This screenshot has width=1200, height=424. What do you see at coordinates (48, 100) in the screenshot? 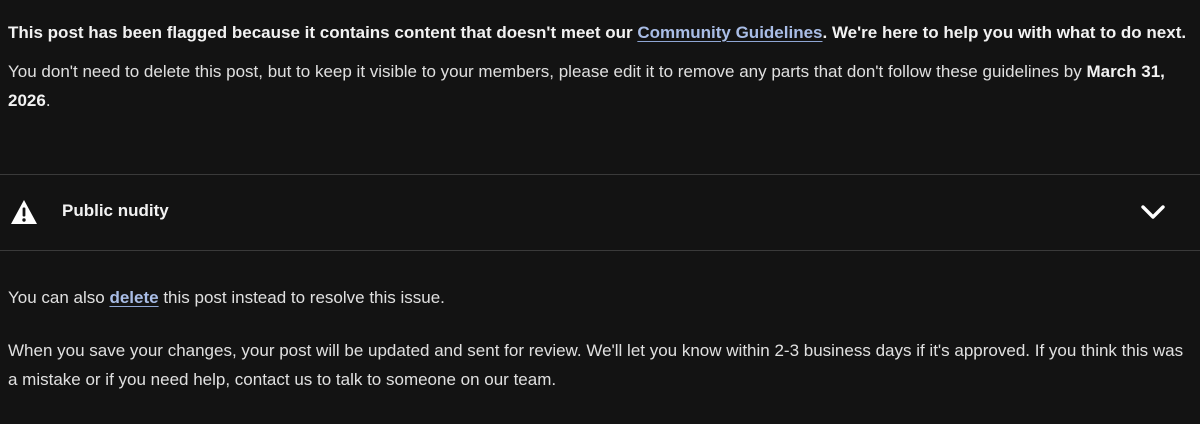
I see `visibility-message-suffix: .` at bounding box center [48, 100].